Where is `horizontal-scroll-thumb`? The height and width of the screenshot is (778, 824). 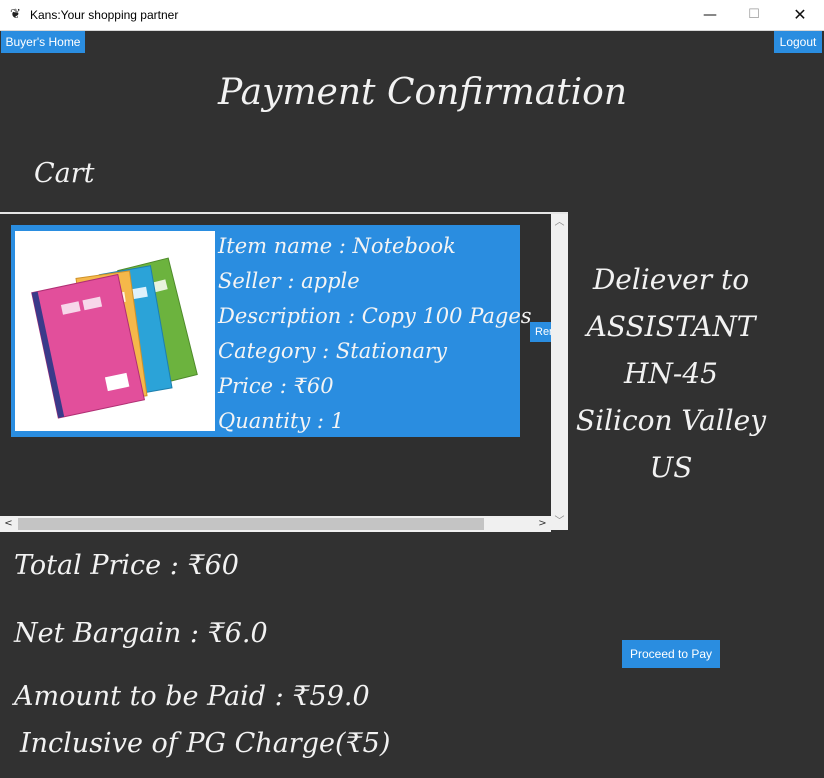
horizontal-scroll-thumb is located at coordinates (251, 524).